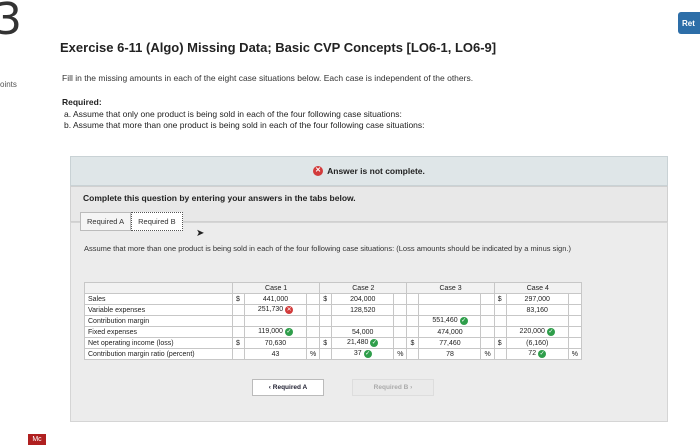 The height and width of the screenshot is (445, 700). Describe the element at coordinates (537, 321) in the screenshot. I see `case4-cm-input` at that location.